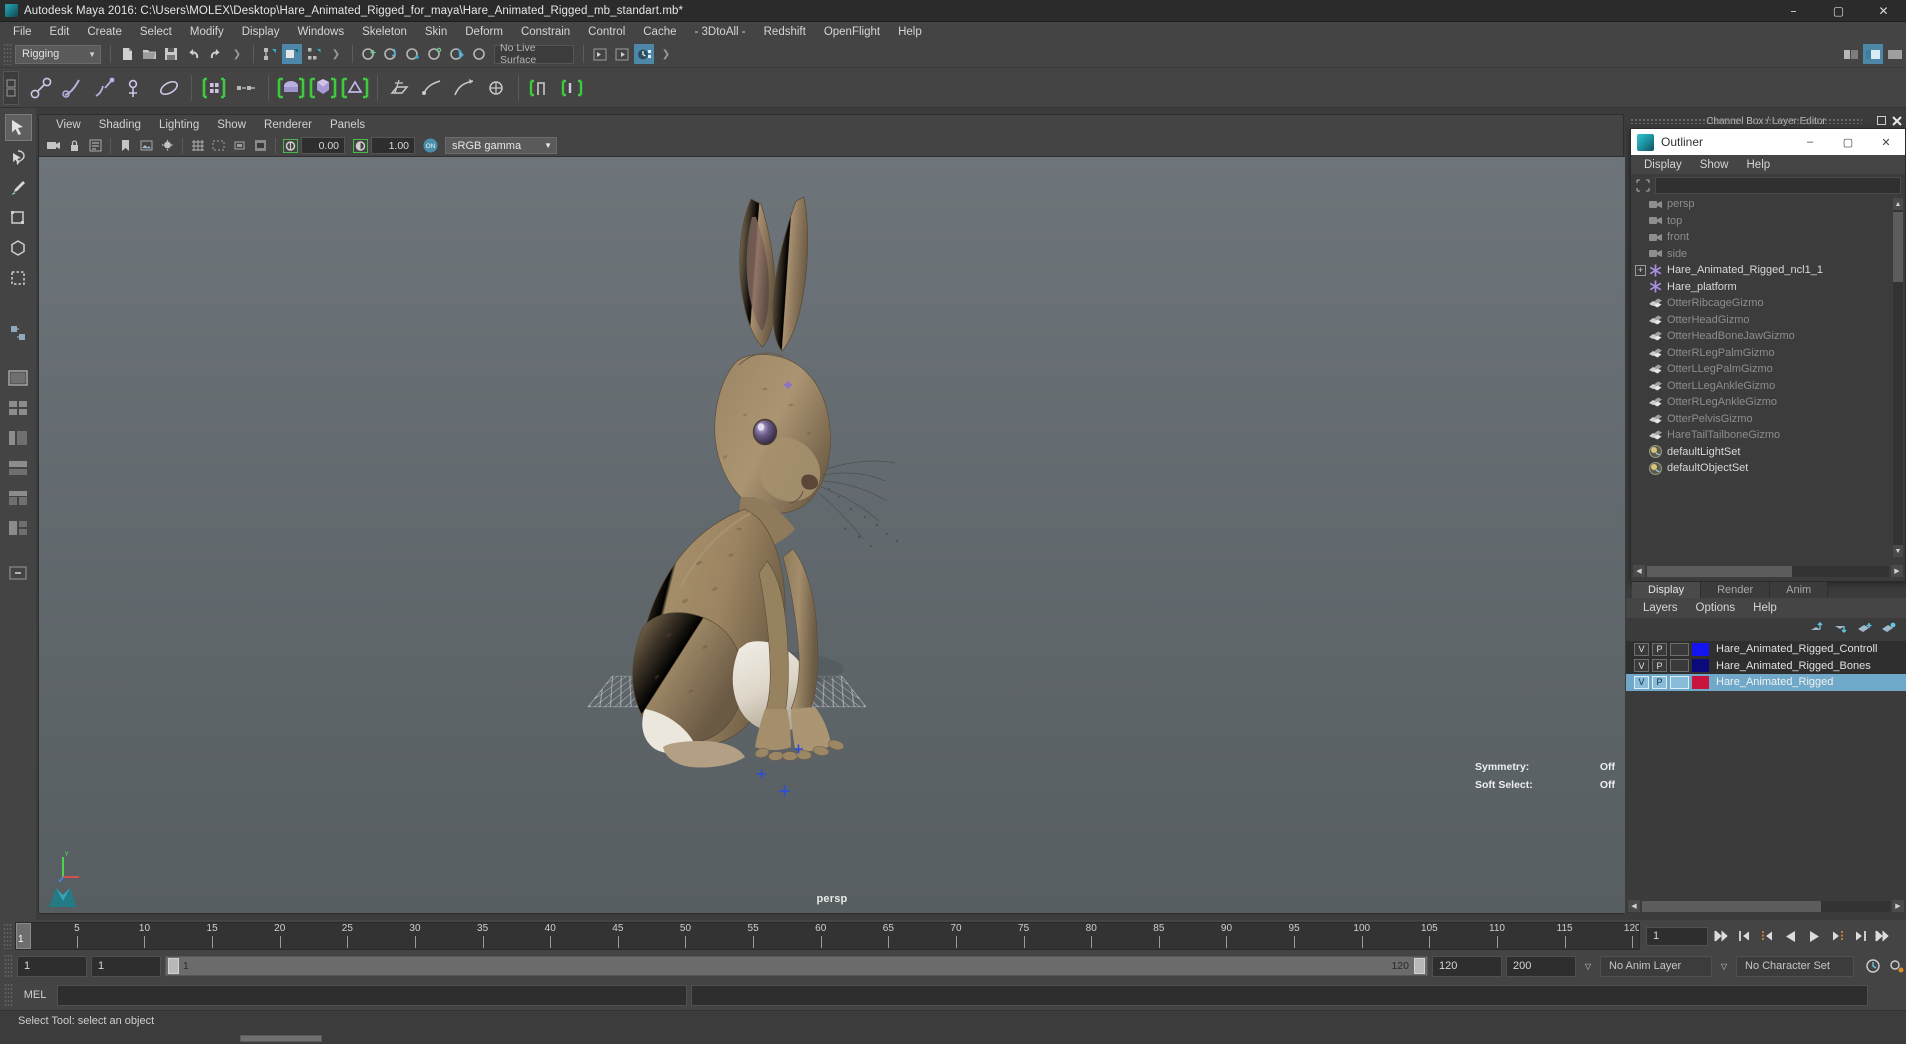 The image size is (1906, 1044). Describe the element at coordinates (1778, 185) in the screenshot. I see `outliner-search-input` at that location.